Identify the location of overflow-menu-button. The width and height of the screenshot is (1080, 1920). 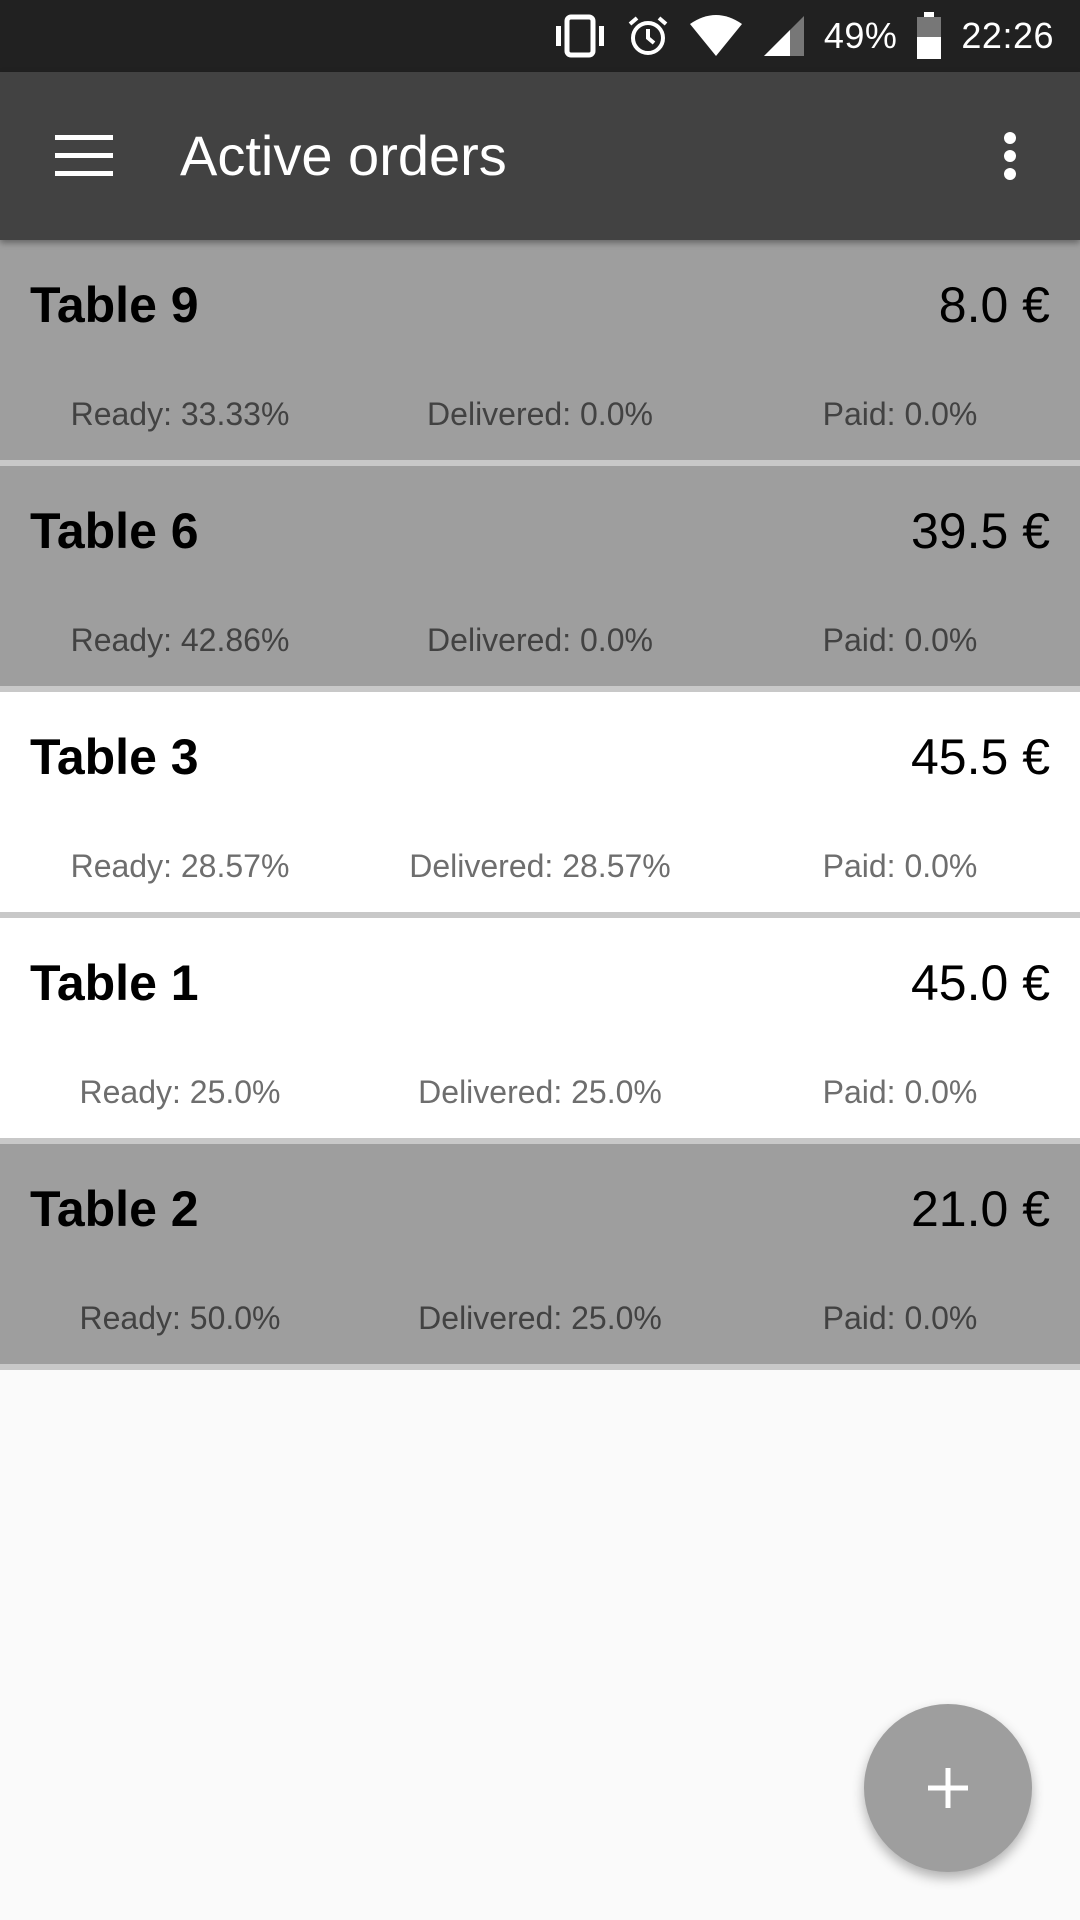
(1010, 156).